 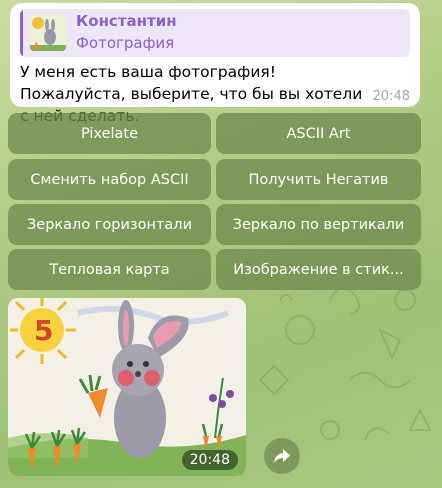 I want to click on reply-accent-bar, so click(x=21, y=33).